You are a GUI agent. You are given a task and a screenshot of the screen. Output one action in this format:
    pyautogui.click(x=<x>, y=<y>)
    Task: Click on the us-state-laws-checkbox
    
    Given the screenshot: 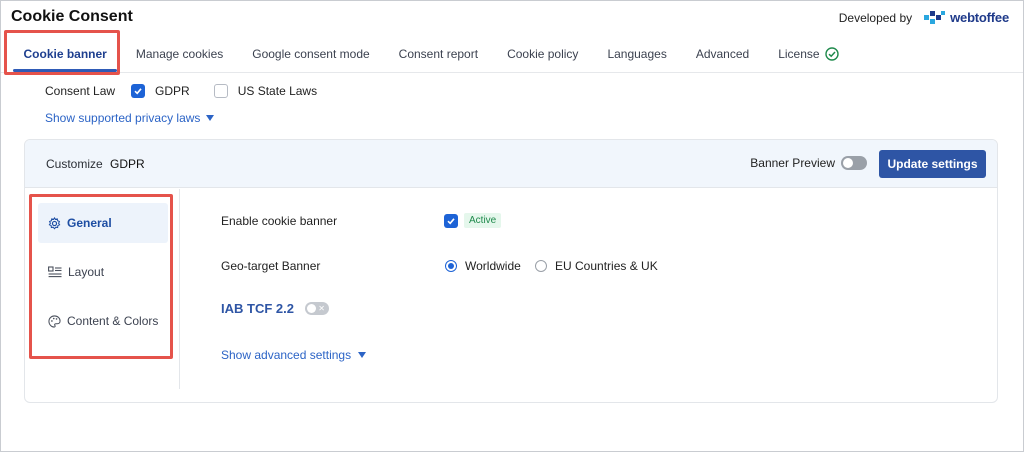 What is the action you would take?
    pyautogui.click(x=220, y=91)
    